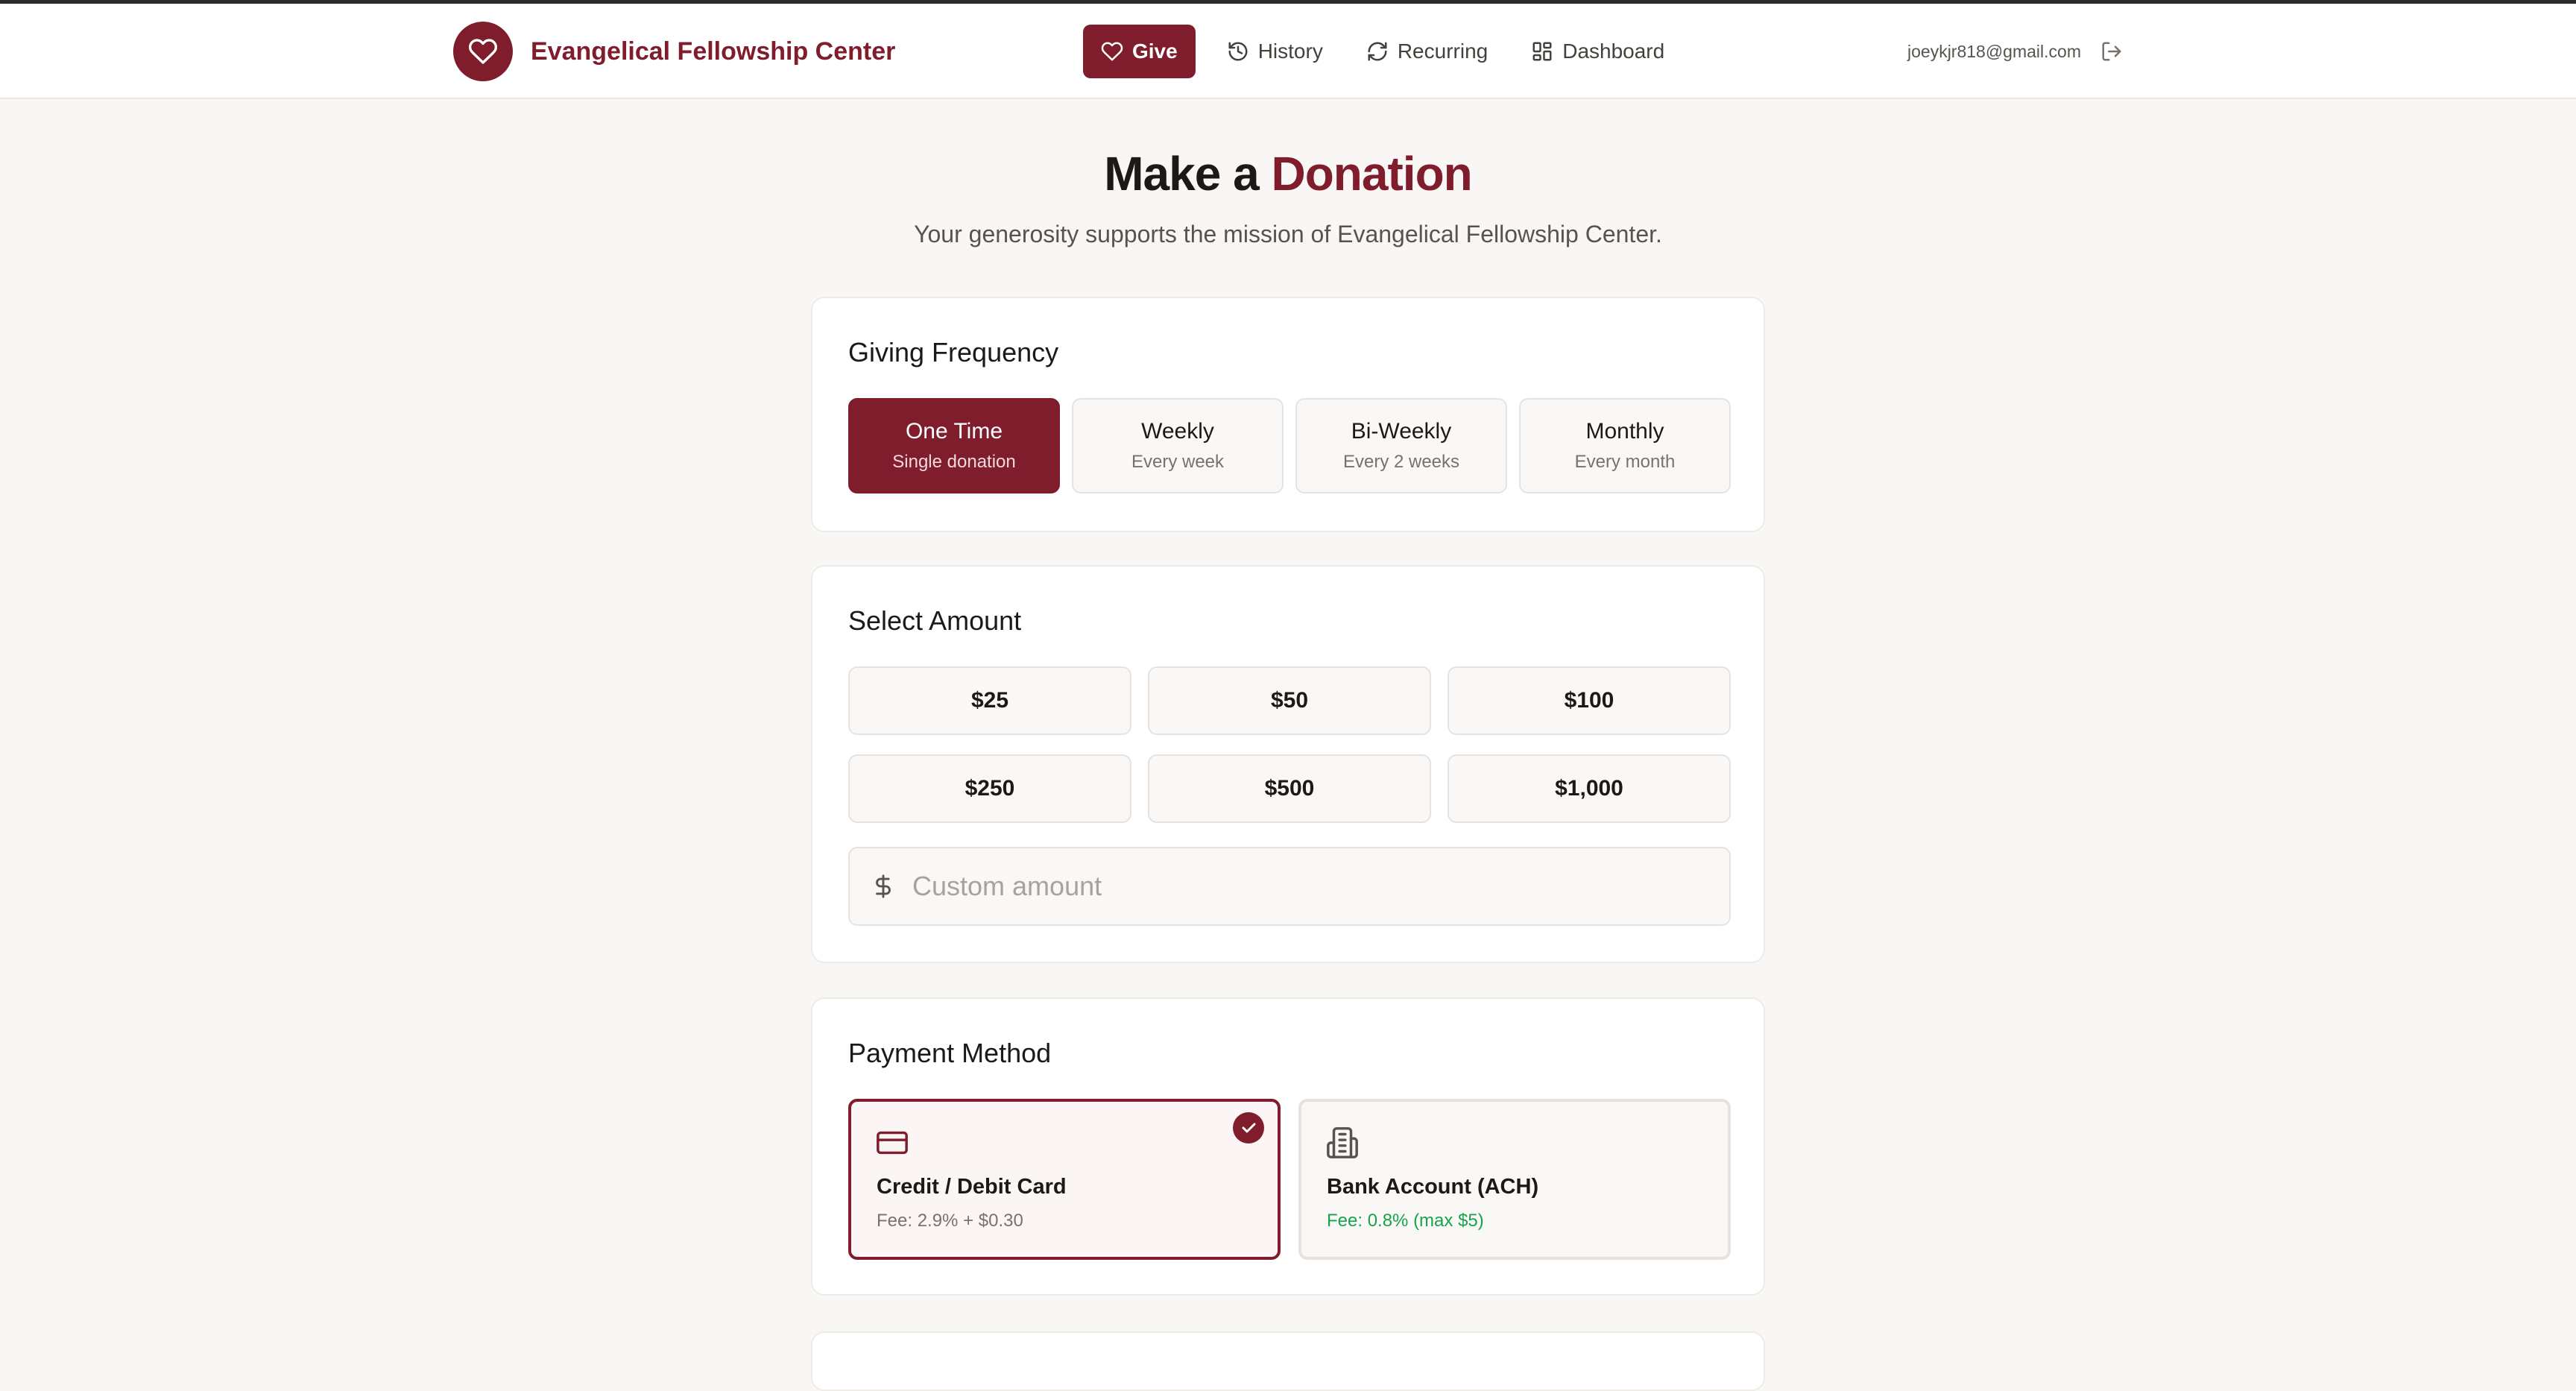 This screenshot has height=1391, width=2576. Describe the element at coordinates (1238, 51) in the screenshot. I see `history-icon` at that location.